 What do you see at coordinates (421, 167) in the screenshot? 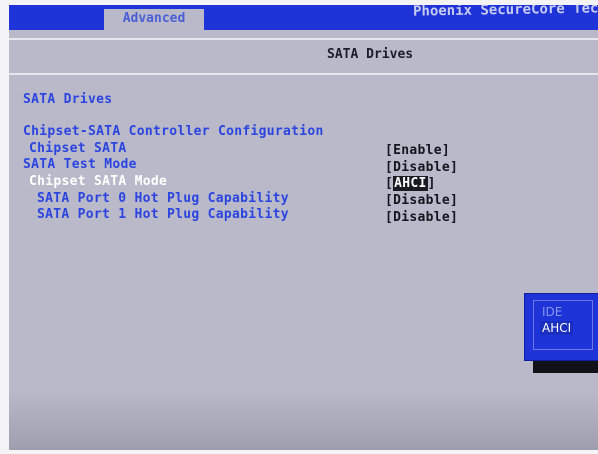
I see `setting-sata-test-mode-value: [Disable]` at bounding box center [421, 167].